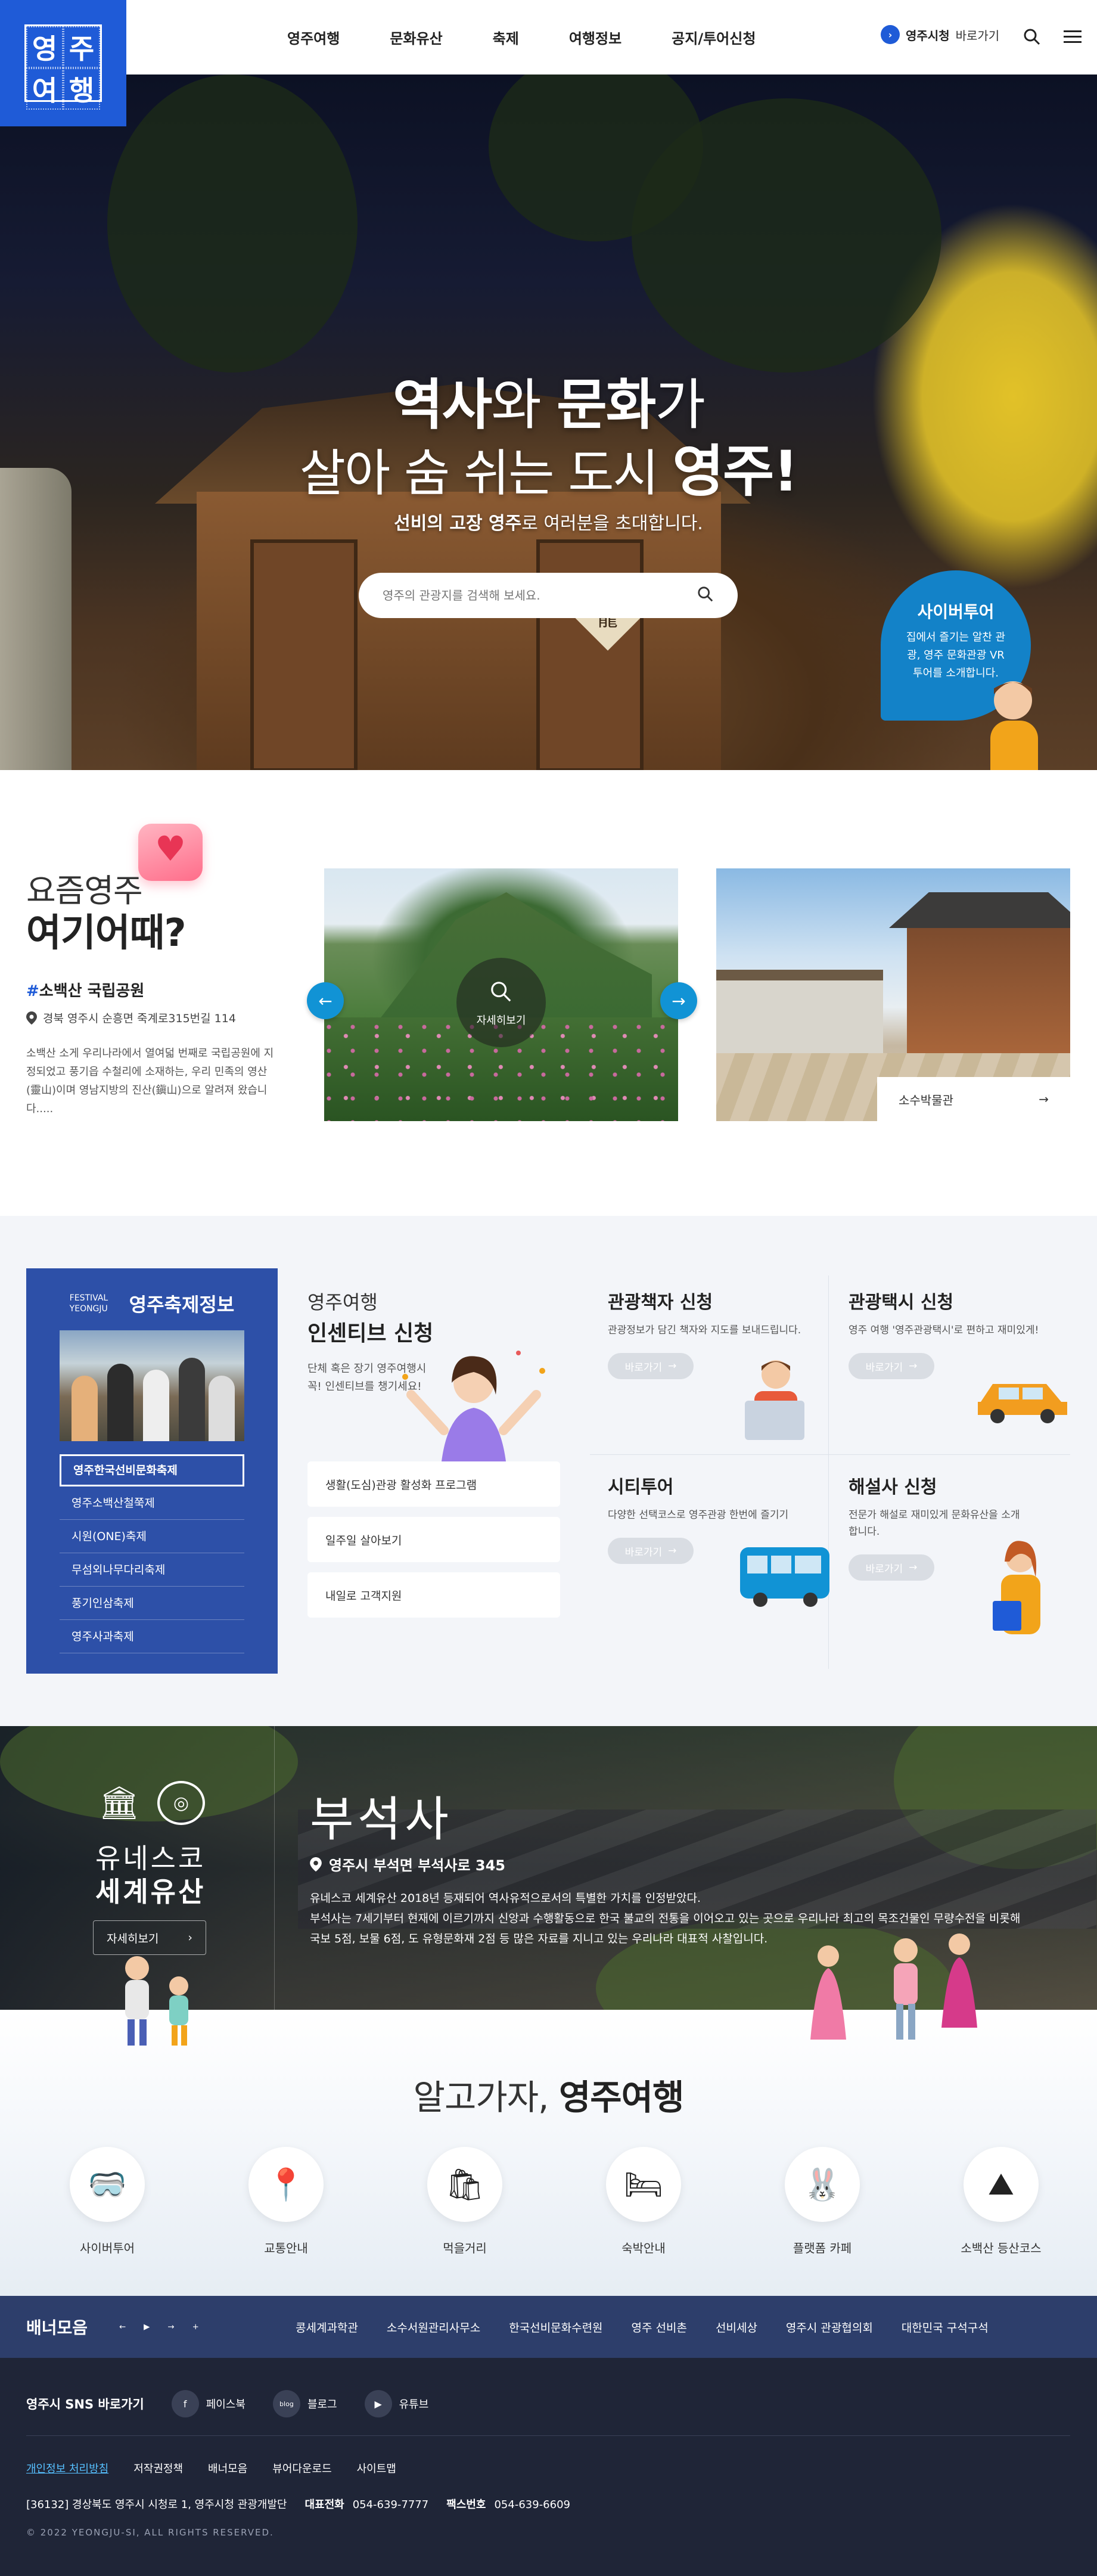 The width and height of the screenshot is (1097, 2576). Describe the element at coordinates (157, 2001) in the screenshot. I see `children-illustration` at that location.